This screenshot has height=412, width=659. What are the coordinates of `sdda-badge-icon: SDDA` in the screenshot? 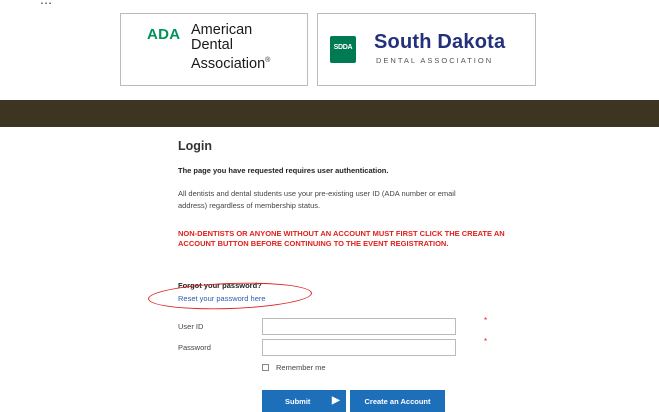 It's located at (343, 49).